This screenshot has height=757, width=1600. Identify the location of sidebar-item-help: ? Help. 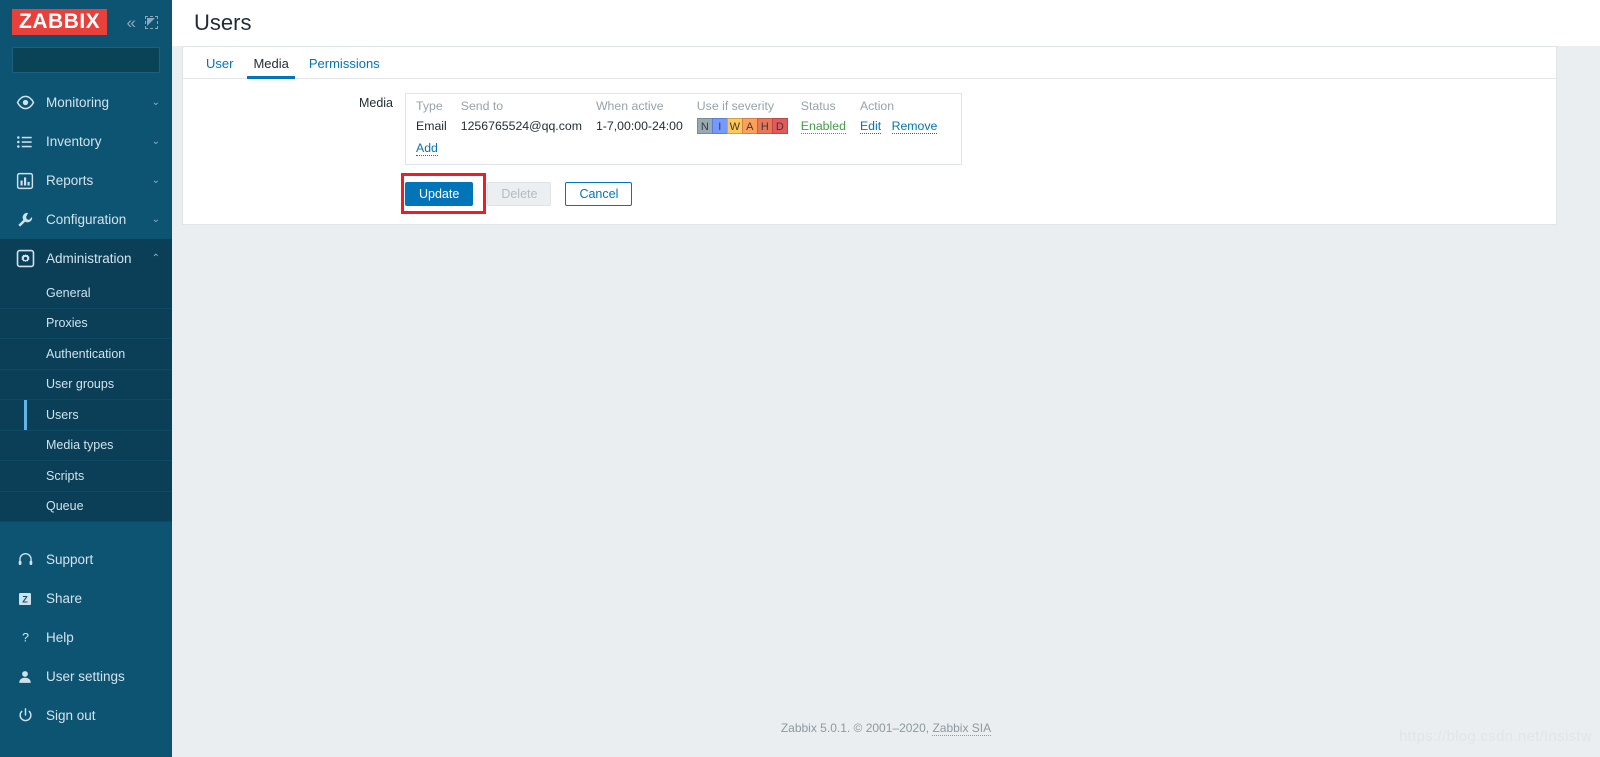
(86, 637).